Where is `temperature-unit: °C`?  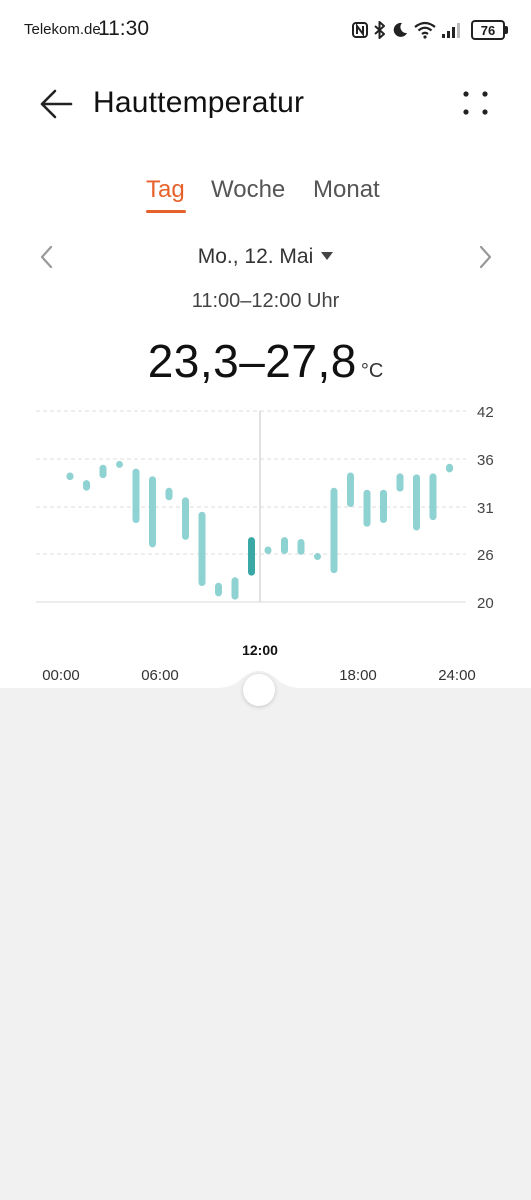
temperature-unit: °C is located at coordinates (372, 371).